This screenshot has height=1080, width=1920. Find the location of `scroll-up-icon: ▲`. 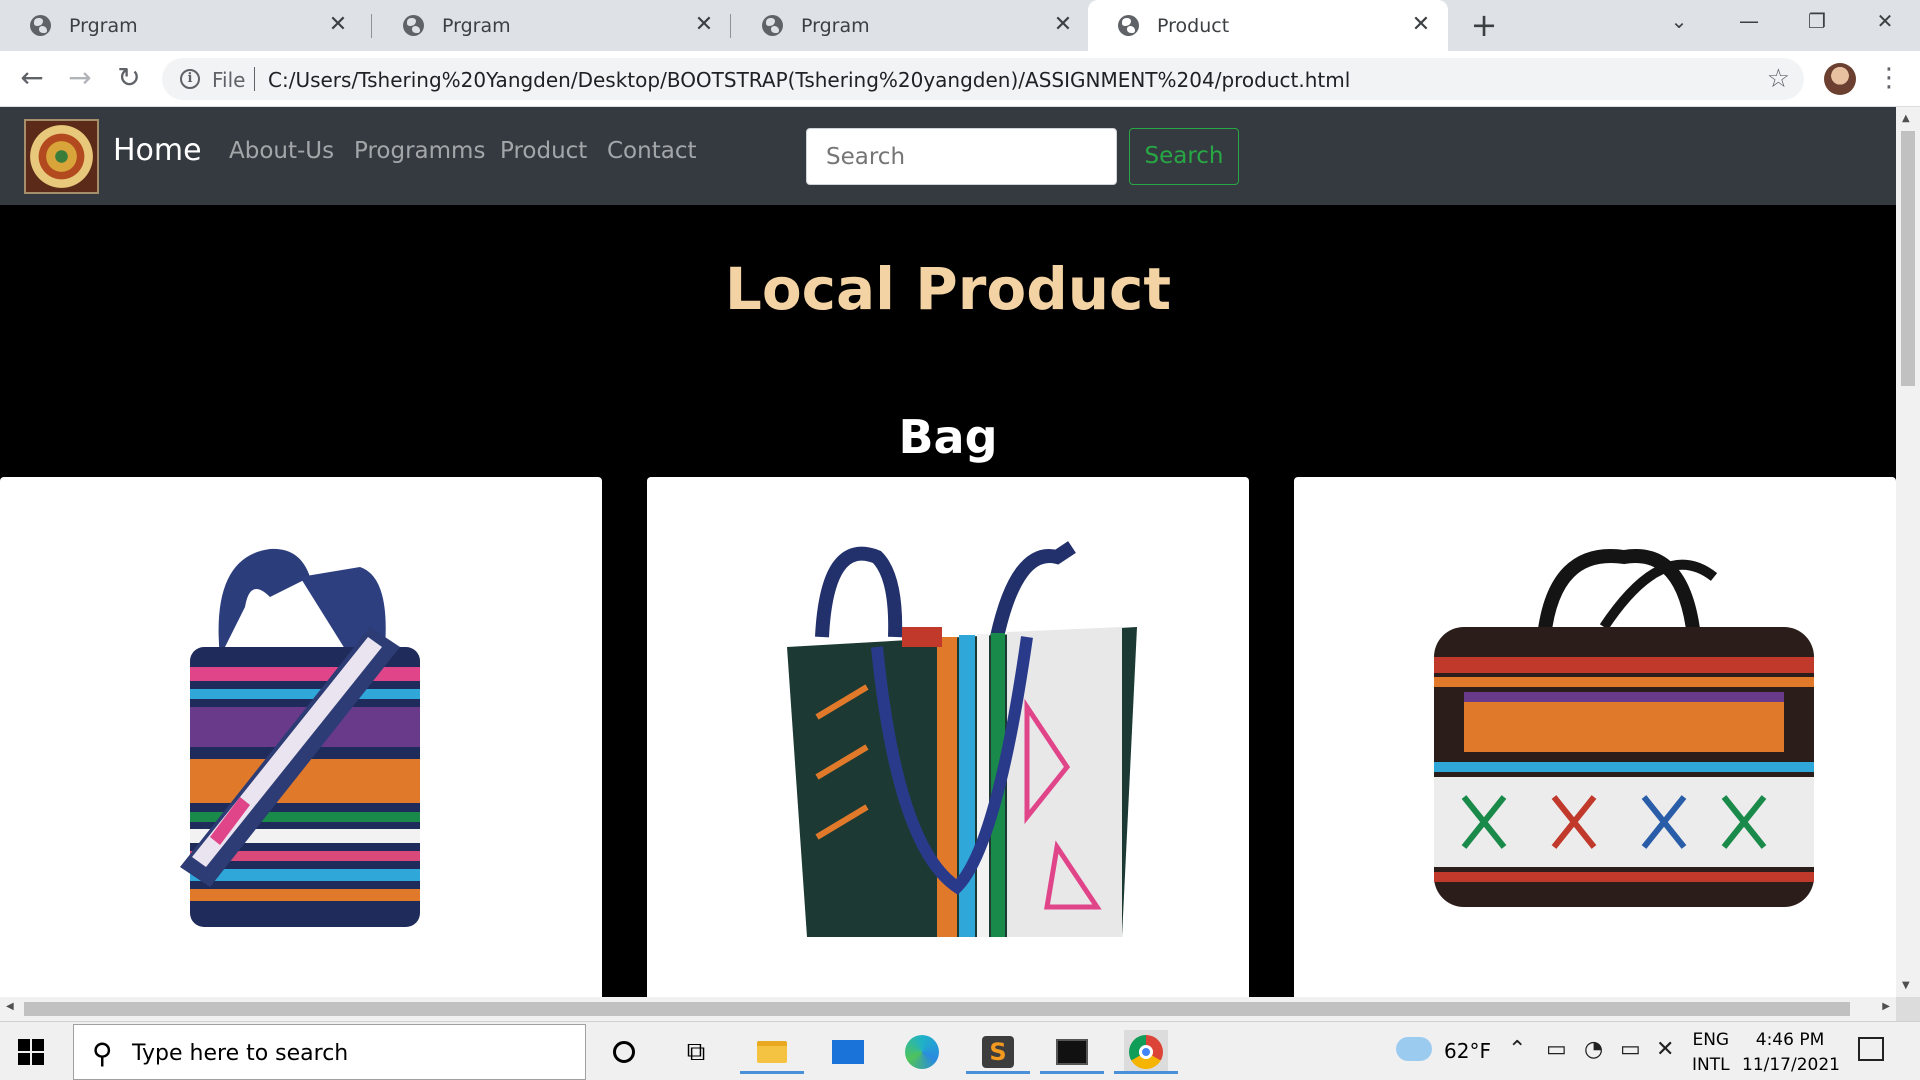

scroll-up-icon: ▲ is located at coordinates (1906, 118).